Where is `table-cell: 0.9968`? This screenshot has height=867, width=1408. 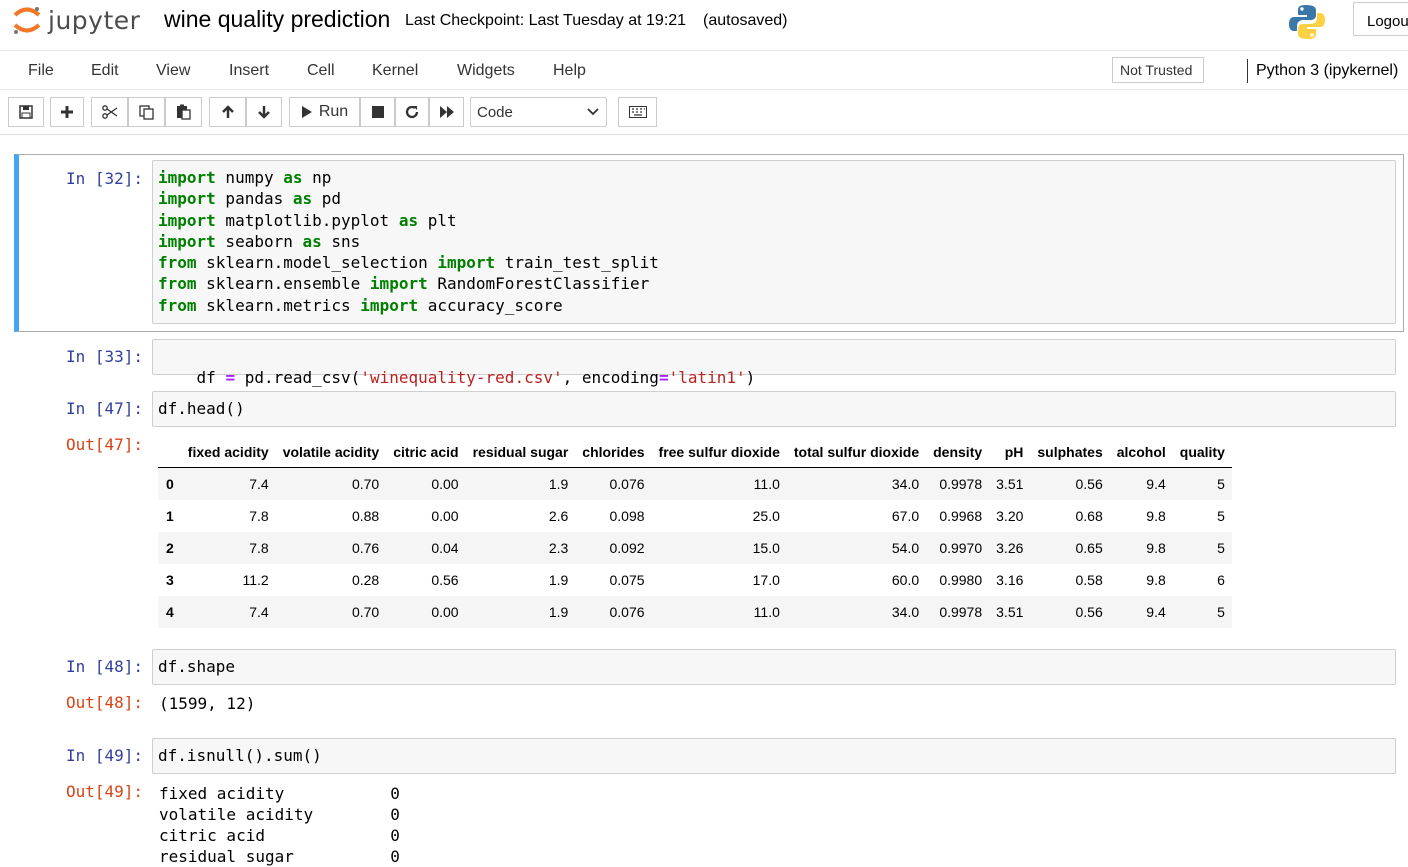 table-cell: 0.9968 is located at coordinates (961, 516).